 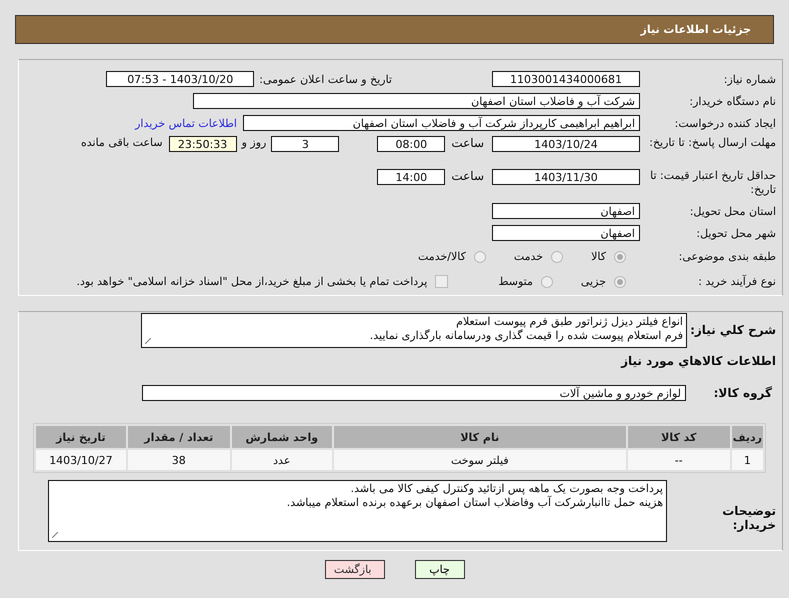 What do you see at coordinates (480, 460) in the screenshot?
I see `table-cell: فیلتر سوخت` at bounding box center [480, 460].